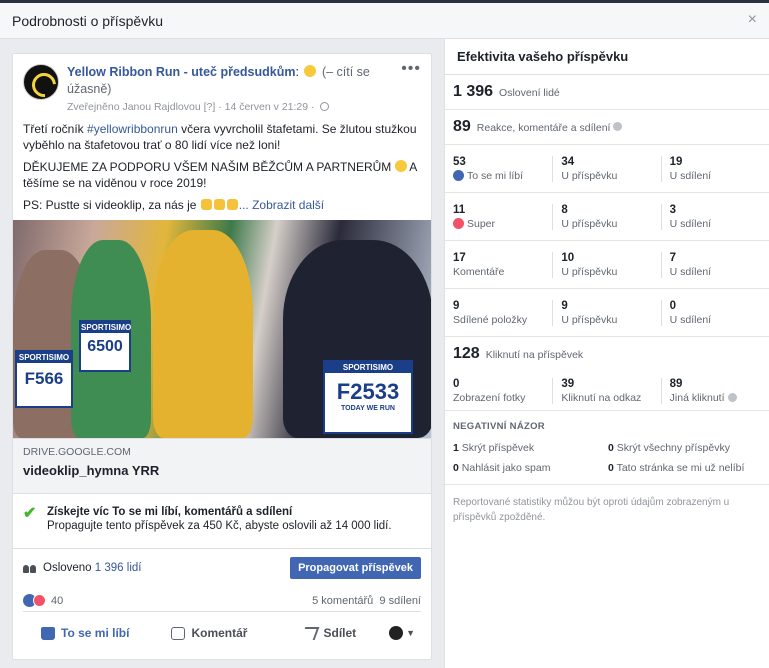  I want to click on close-icon: ×, so click(752, 20).